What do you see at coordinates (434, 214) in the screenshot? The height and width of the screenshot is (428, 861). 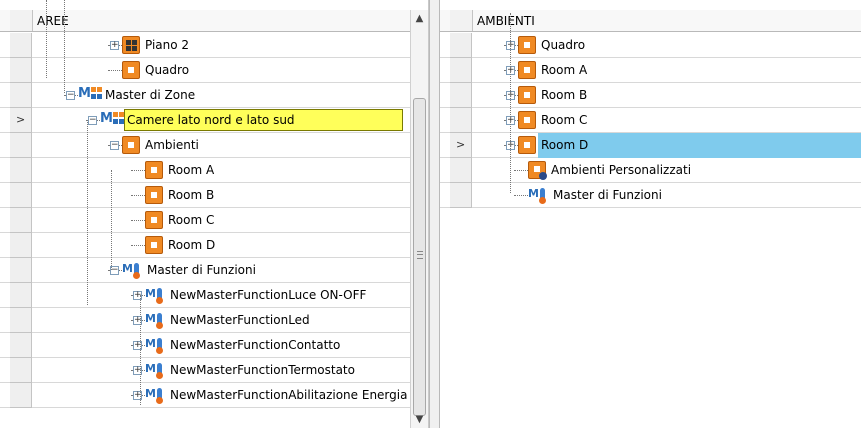 I see `panel-splitter` at bounding box center [434, 214].